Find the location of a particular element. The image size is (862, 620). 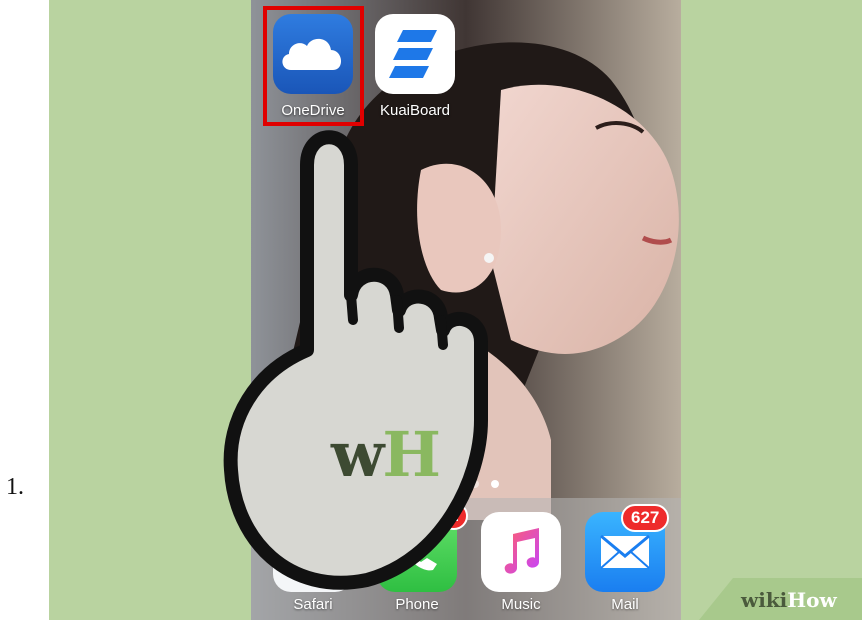

music-label: Music is located at coordinates (521, 604).